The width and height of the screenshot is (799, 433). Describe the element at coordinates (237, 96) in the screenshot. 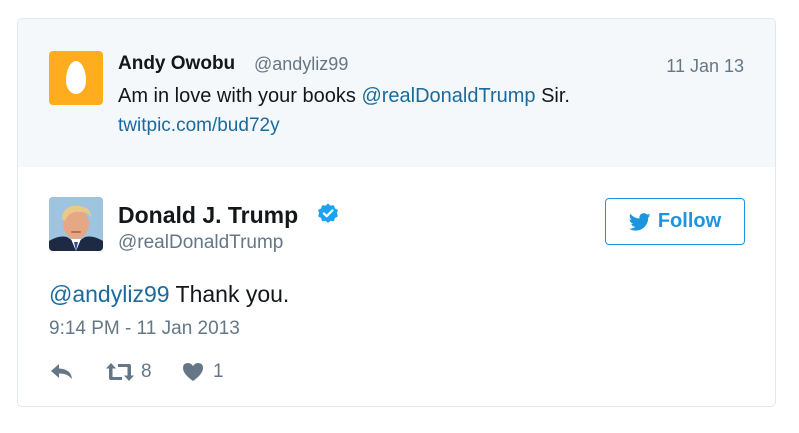

I see `quoted-text-before: Am in love with your books` at that location.